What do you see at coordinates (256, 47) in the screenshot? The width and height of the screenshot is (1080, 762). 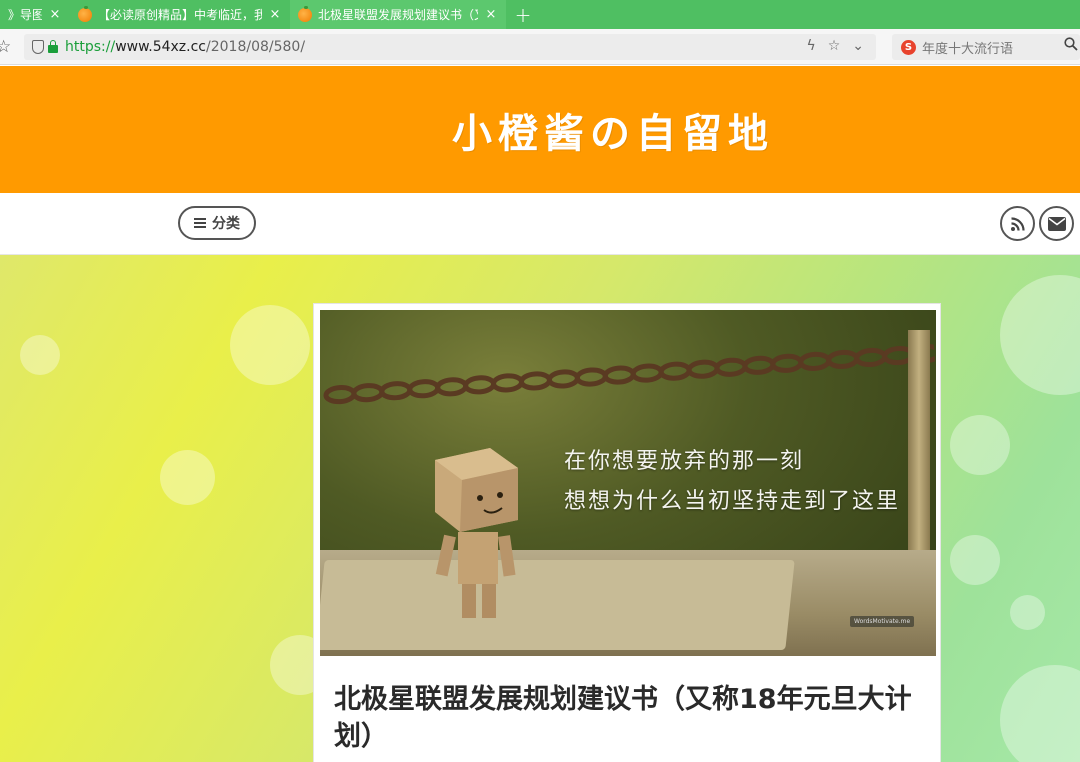 I see `url-path: /2018/08/580/` at bounding box center [256, 47].